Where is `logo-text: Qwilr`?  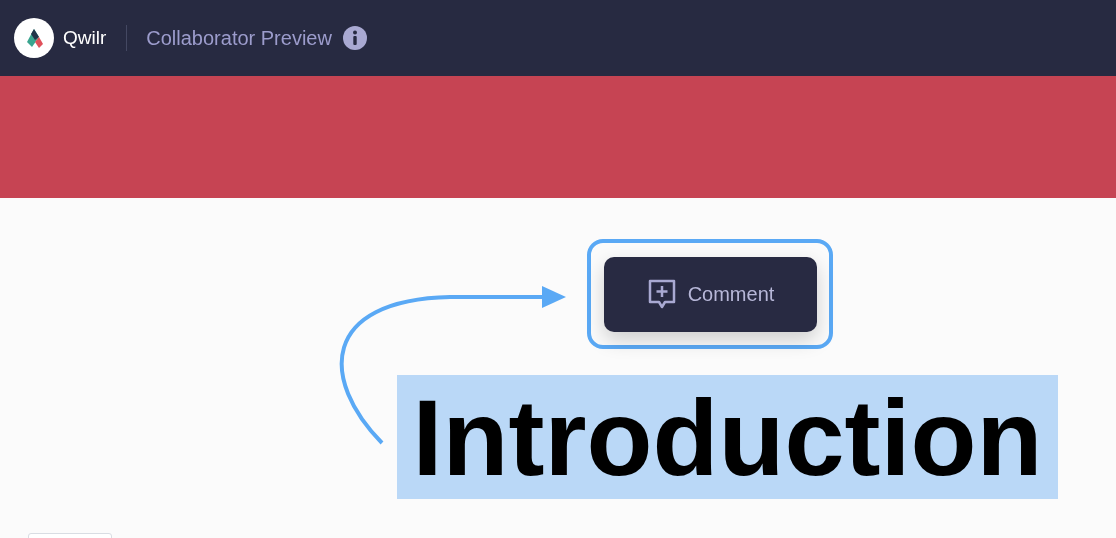
logo-text: Qwilr is located at coordinates (85, 38).